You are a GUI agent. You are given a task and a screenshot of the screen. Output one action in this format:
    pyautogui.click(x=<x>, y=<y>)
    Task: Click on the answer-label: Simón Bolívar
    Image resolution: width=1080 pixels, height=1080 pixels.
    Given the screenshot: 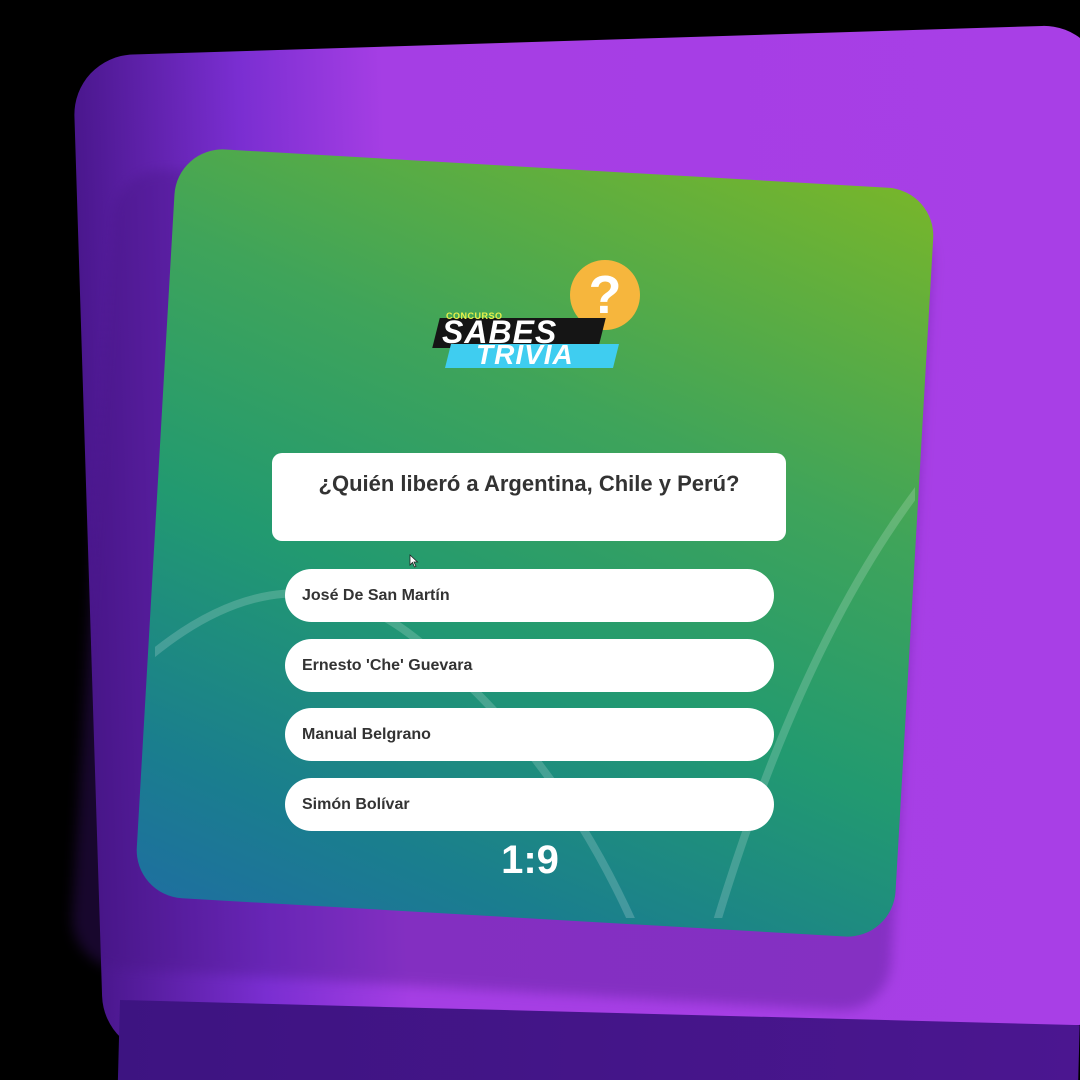 What is the action you would take?
    pyautogui.click(x=356, y=804)
    